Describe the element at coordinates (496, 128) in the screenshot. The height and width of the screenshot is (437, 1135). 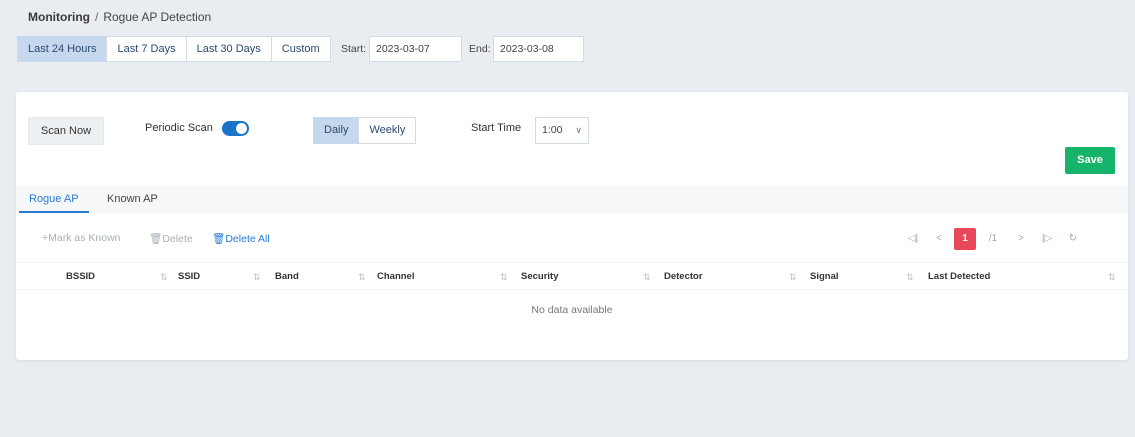
I see `start-time-label: Start Time` at that location.